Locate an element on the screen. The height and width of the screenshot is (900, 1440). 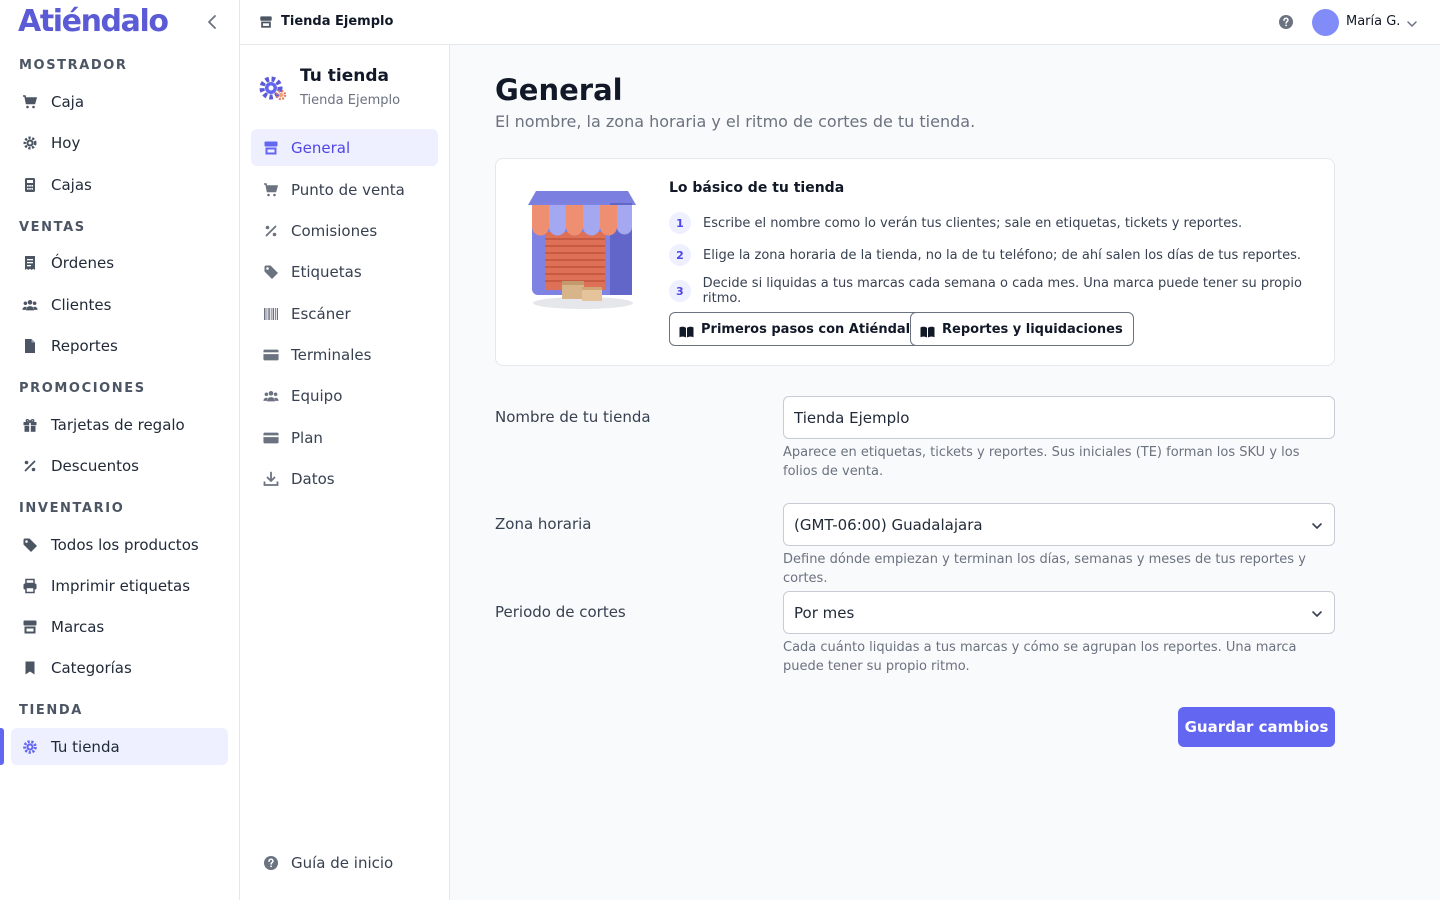
subnav-item-label: Guía de inicio is located at coordinates (342, 862).